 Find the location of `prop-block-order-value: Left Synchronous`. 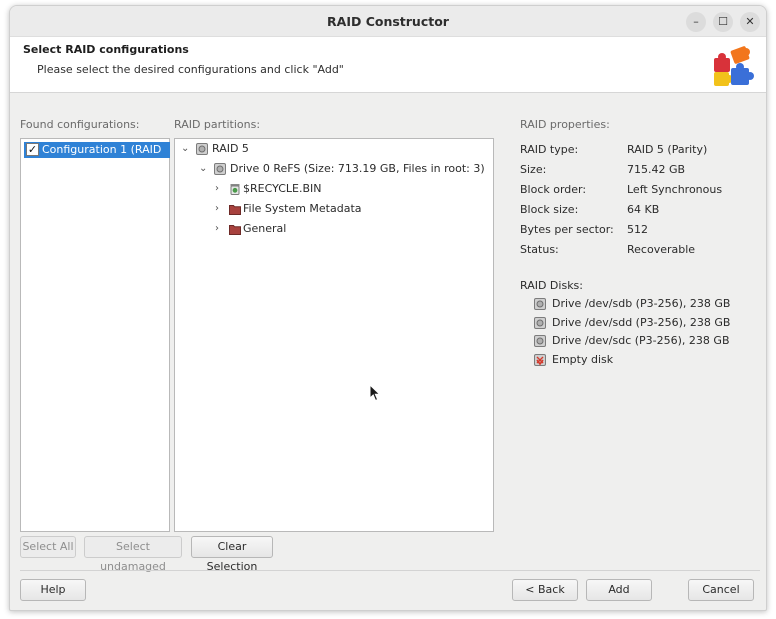

prop-block-order-value: Left Synchronous is located at coordinates (675, 189).